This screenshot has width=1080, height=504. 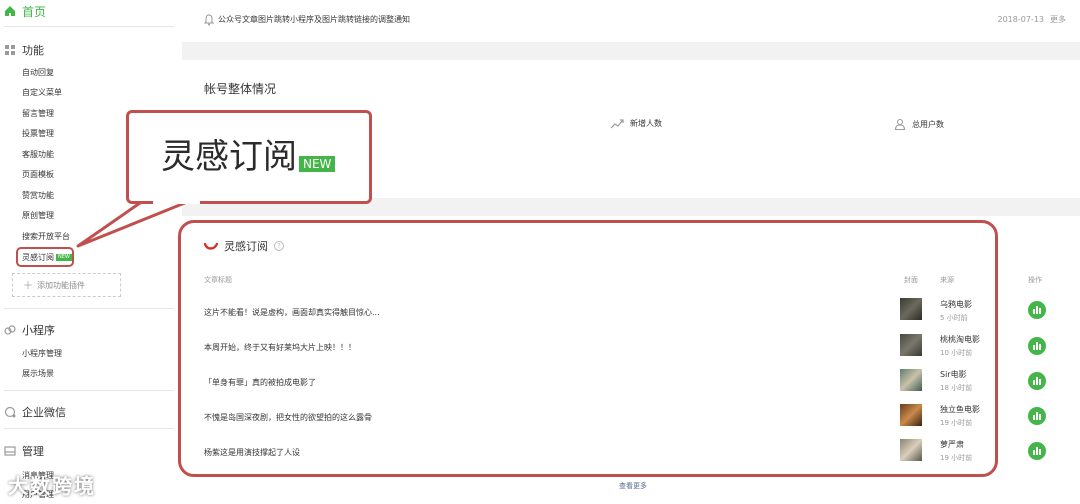 I want to click on sidebar-item-customer-service: 客服功能, so click(x=38, y=155).